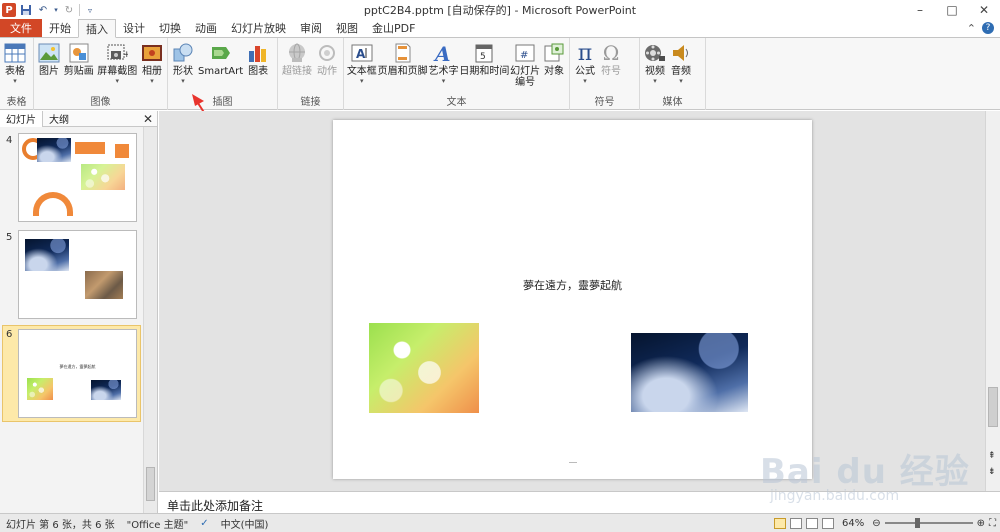 The height and width of the screenshot is (532, 1000). What do you see at coordinates (258, 58) in the screenshot?
I see `chart-button: 图表` at bounding box center [258, 58].